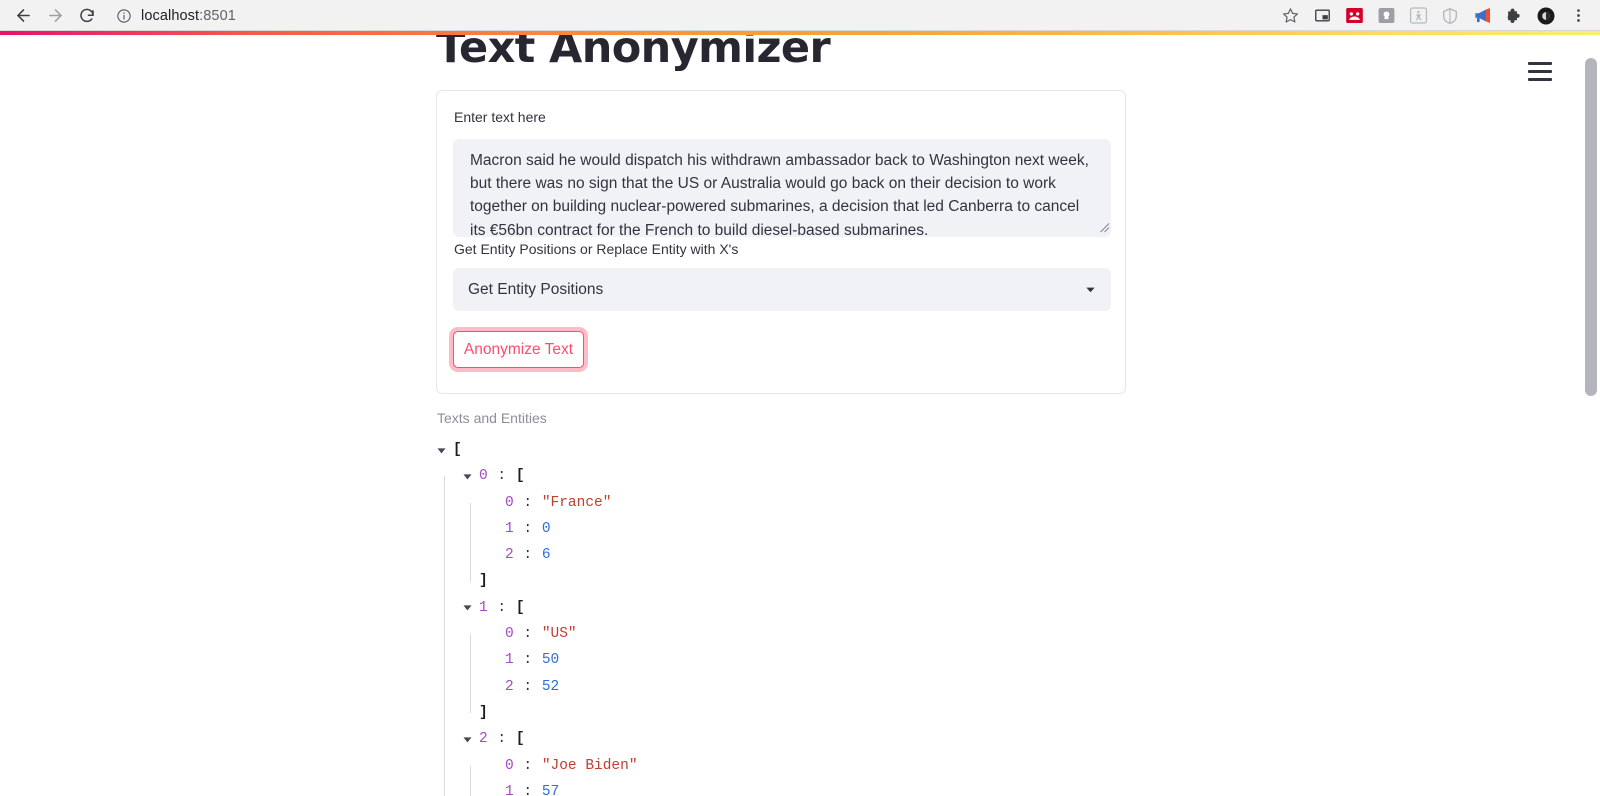 The image size is (1600, 796). What do you see at coordinates (492, 418) in the screenshot?
I see `json-output-caption: Texts and Entities` at bounding box center [492, 418].